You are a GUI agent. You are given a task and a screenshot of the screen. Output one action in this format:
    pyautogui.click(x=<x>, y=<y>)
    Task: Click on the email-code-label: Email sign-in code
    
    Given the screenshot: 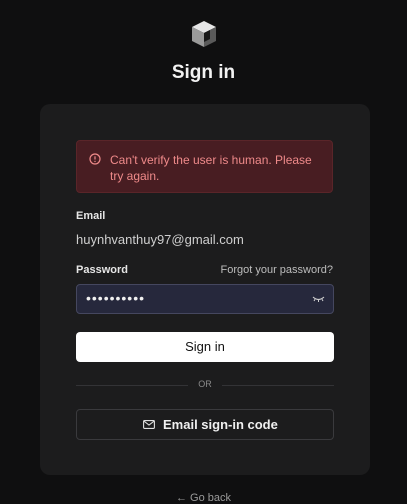 What is the action you would take?
    pyautogui.click(x=220, y=424)
    